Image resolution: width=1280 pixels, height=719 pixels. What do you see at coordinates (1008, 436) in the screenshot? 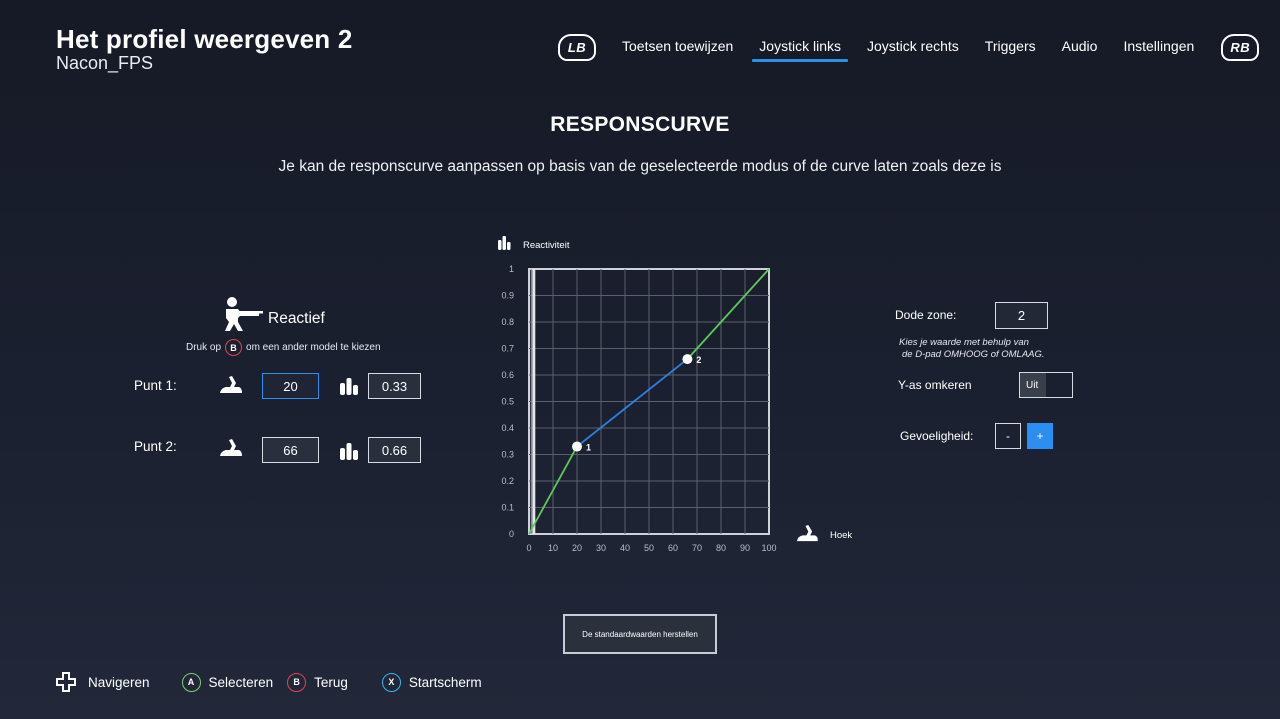
I see `sensitivity-decrease-button: -` at bounding box center [1008, 436].